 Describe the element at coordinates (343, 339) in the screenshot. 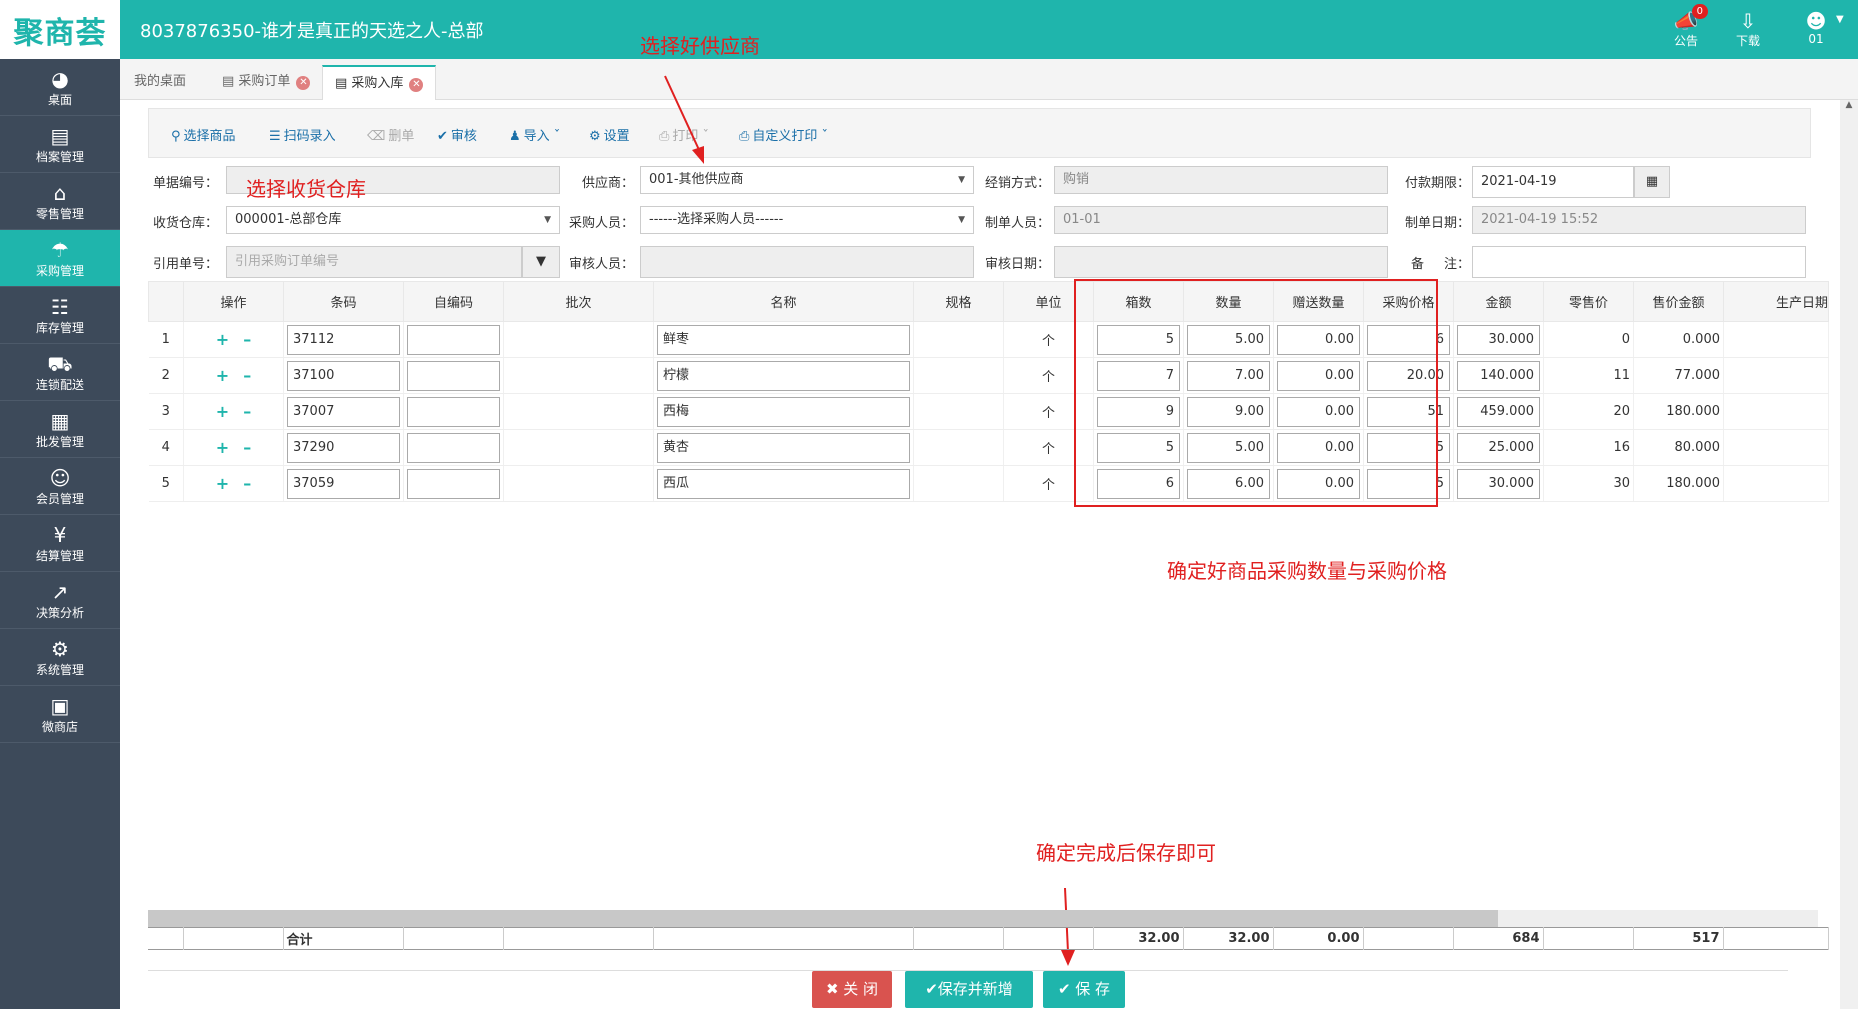

I see `barcode-input: 37112` at that location.